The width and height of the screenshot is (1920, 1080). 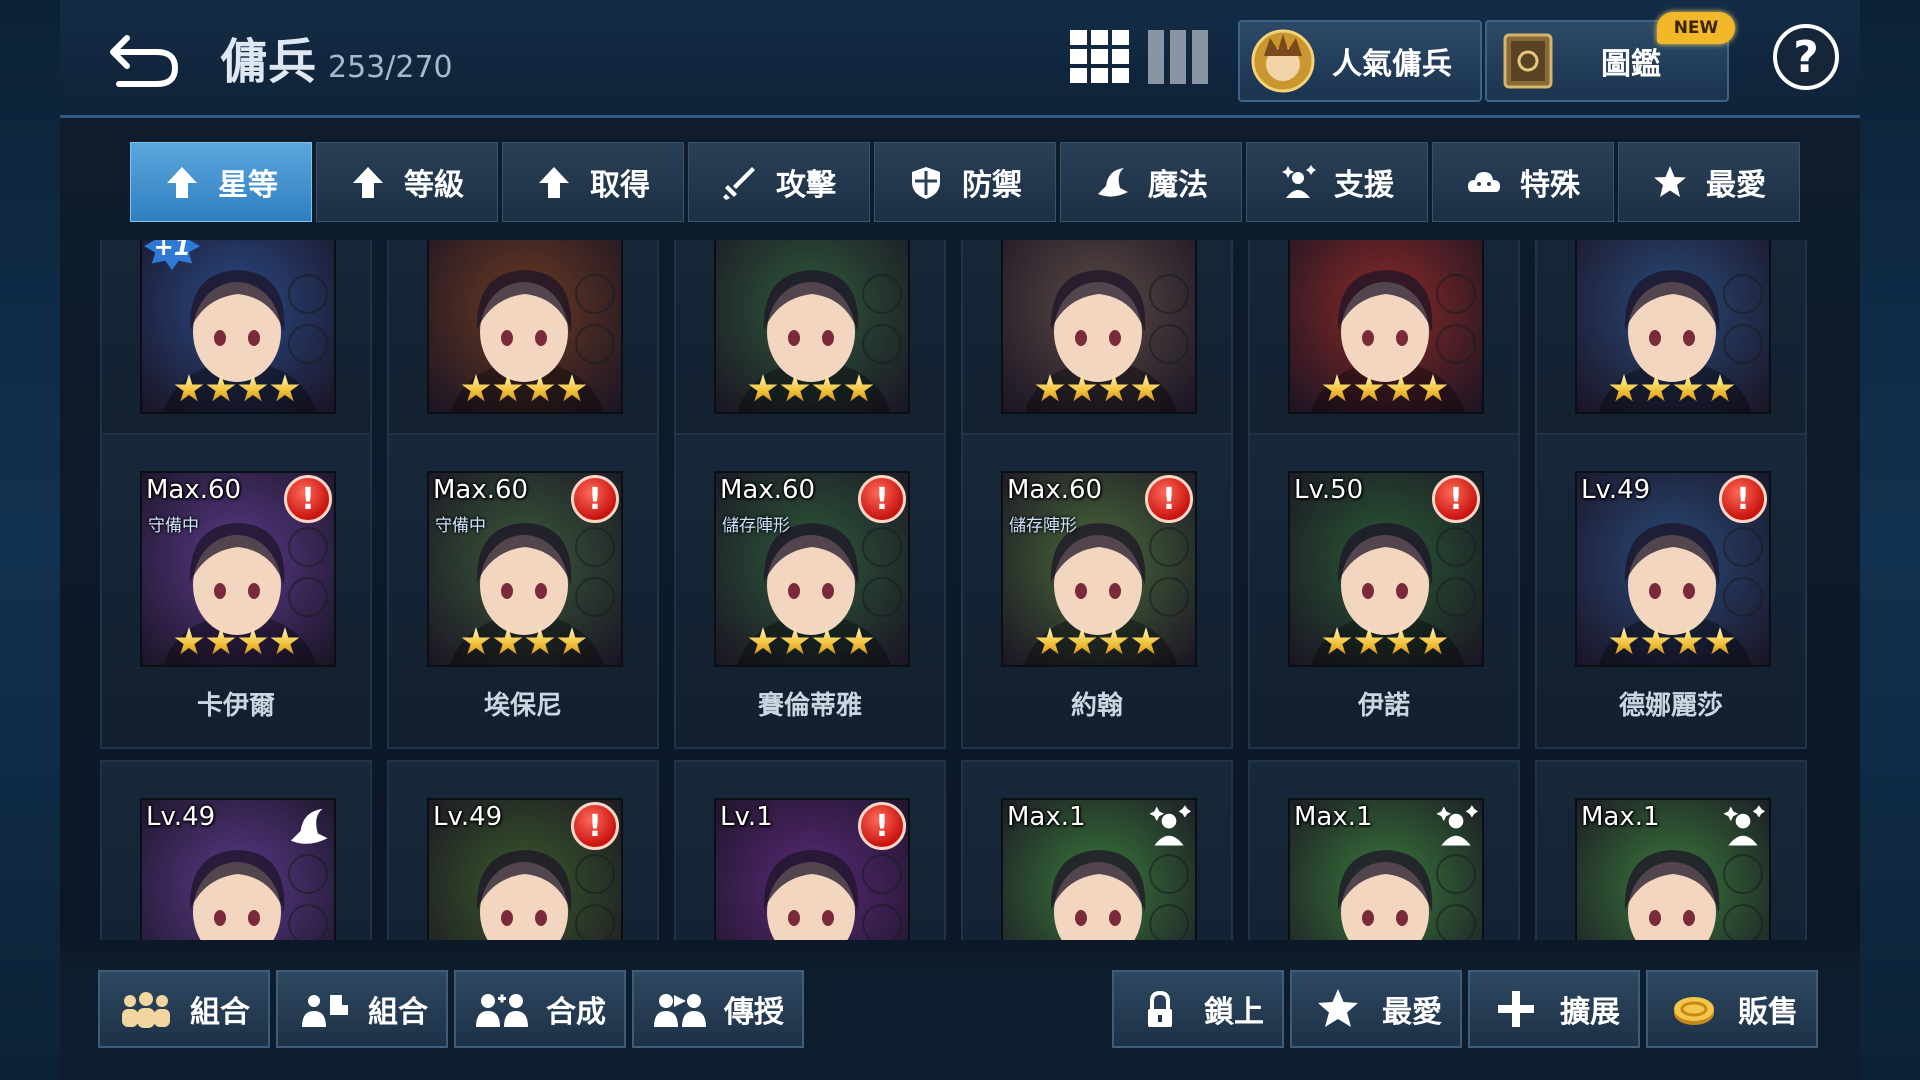 I want to click on book-icon, so click(x=1528, y=61).